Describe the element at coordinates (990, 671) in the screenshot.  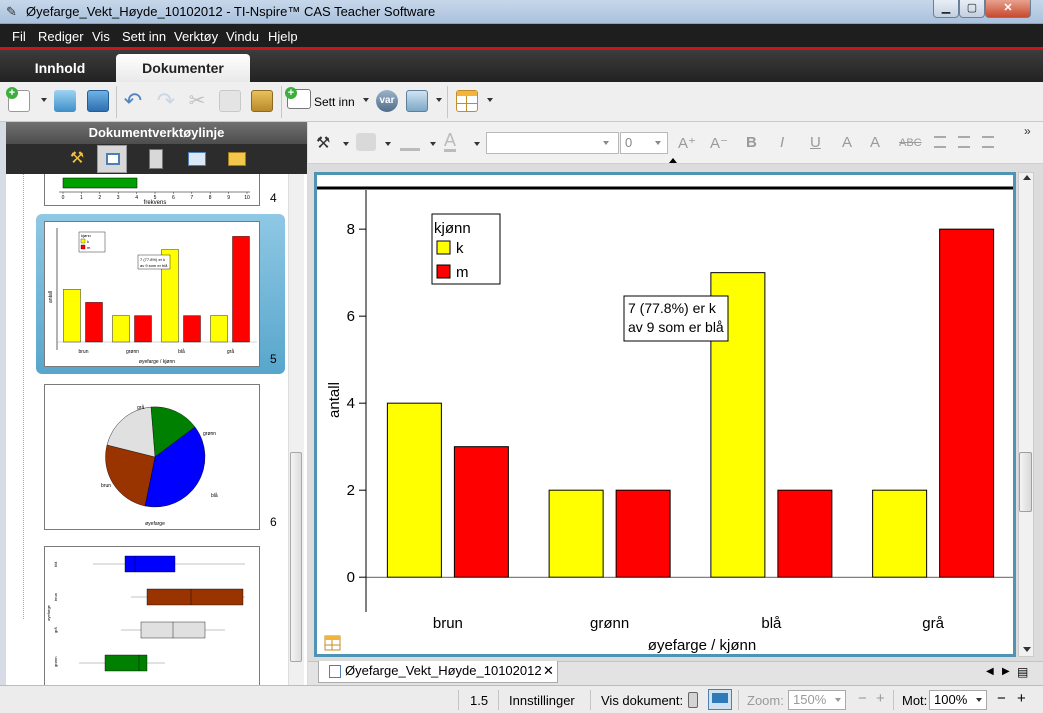
I see `prev-page-icon: ◀` at that location.